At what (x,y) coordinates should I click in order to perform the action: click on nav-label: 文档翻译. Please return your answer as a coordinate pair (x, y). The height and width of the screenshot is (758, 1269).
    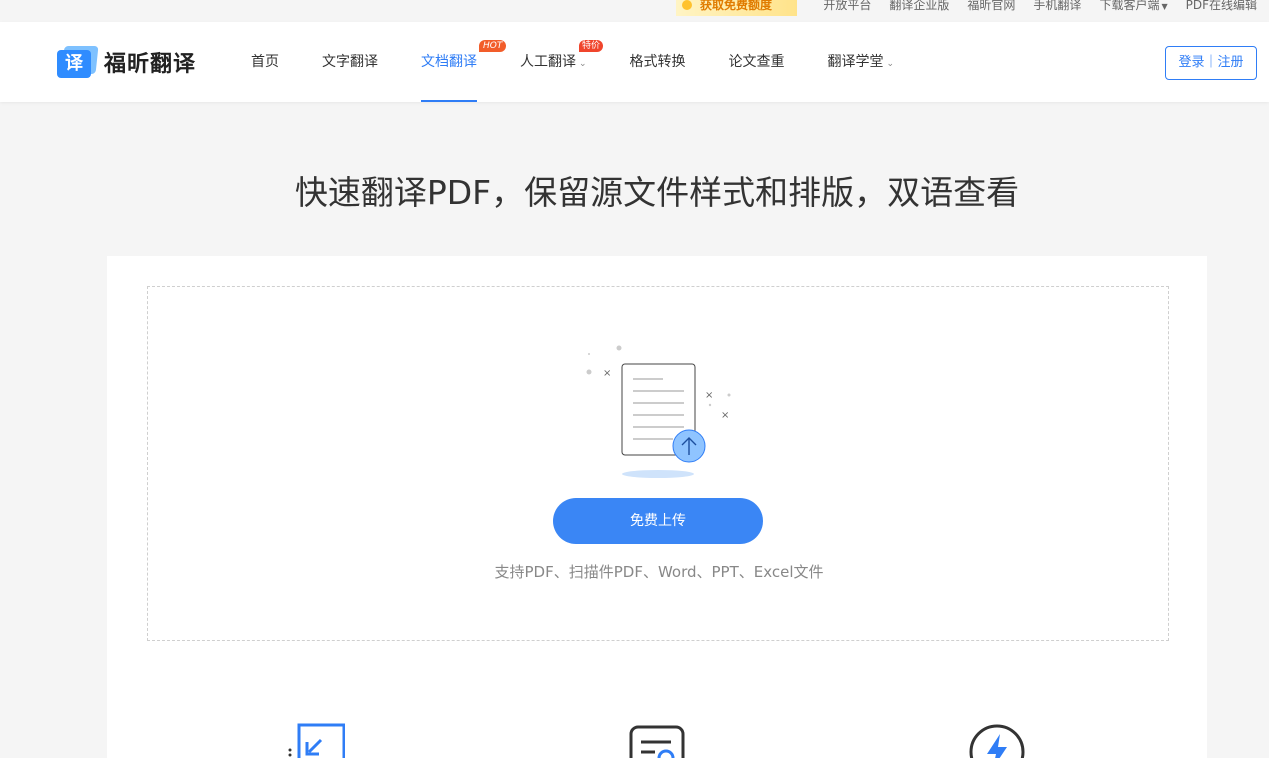
    Looking at the image, I should click on (449, 62).